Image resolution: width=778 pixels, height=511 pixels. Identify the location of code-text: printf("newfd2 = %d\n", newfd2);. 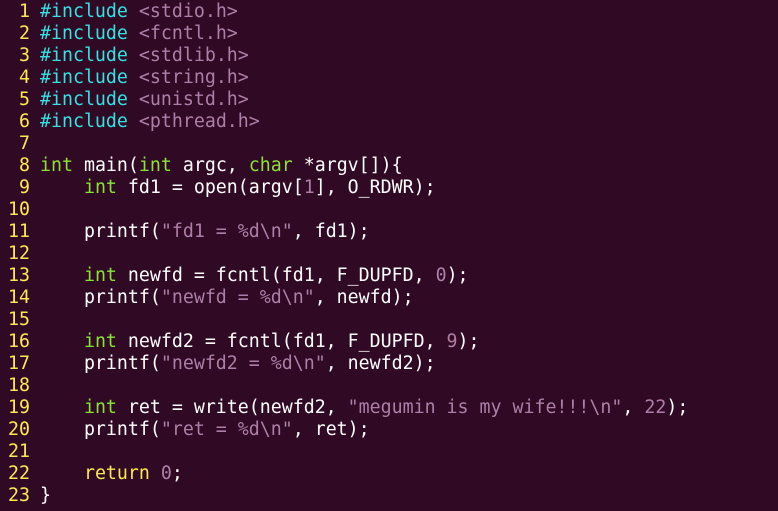
(238, 363).